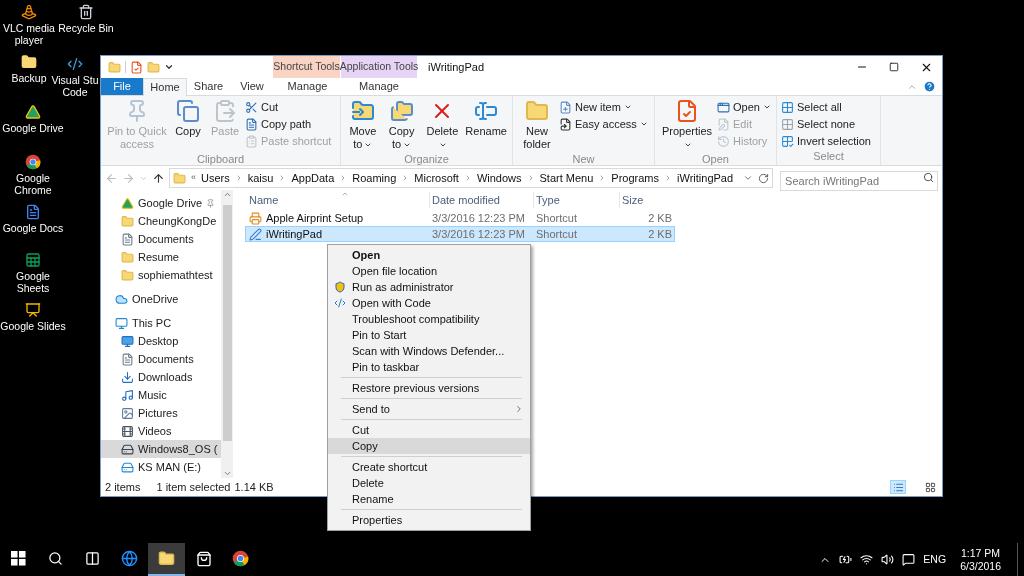 Image resolution: width=1024 pixels, height=576 pixels. I want to click on desktop-icon-label: Google Chrome, so click(33, 184).